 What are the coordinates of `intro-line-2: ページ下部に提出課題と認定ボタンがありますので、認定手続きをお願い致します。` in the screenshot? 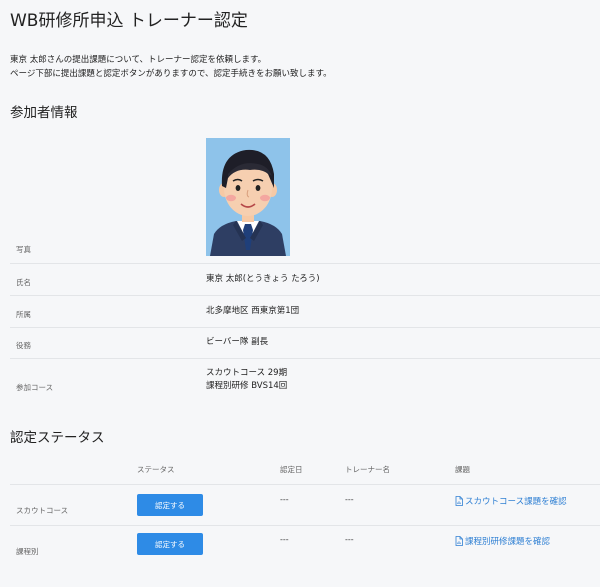 It's located at (171, 74).